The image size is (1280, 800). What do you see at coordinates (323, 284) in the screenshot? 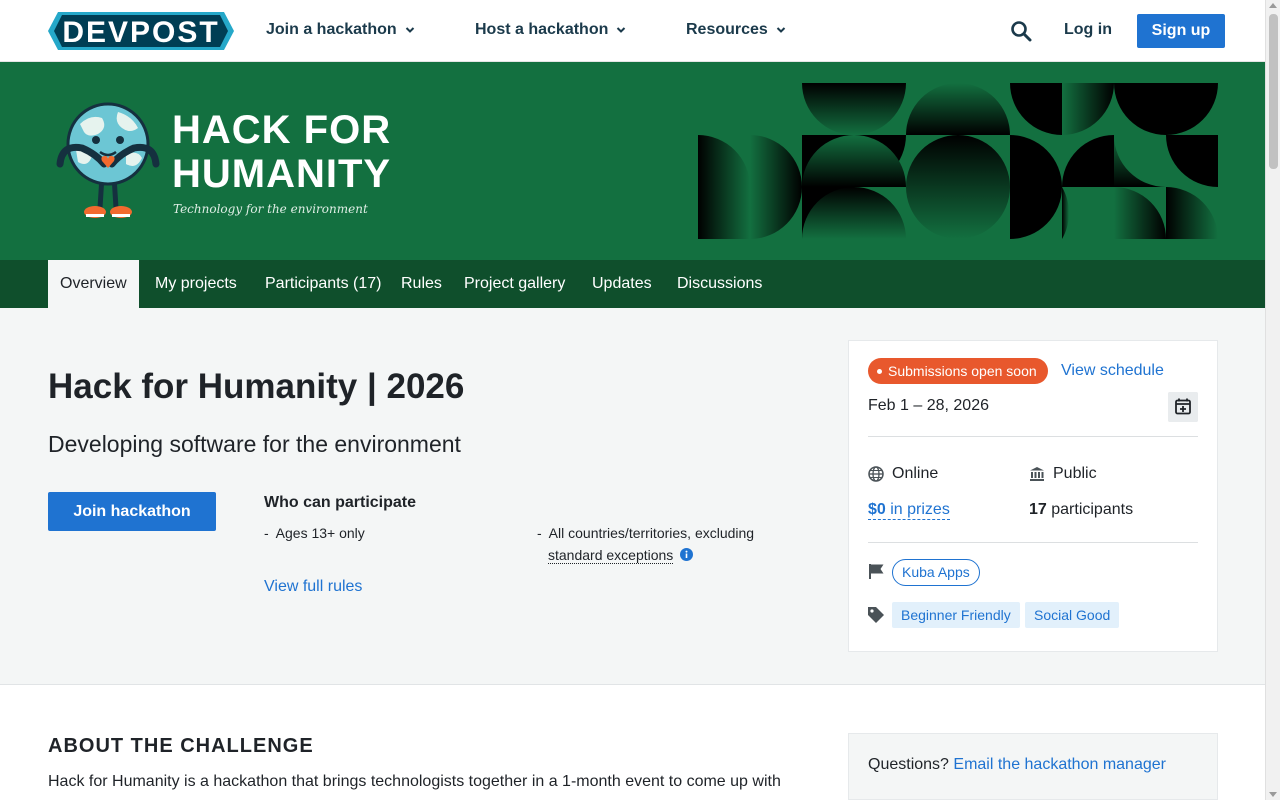
I see `tab-participants: Participants (17)` at bounding box center [323, 284].